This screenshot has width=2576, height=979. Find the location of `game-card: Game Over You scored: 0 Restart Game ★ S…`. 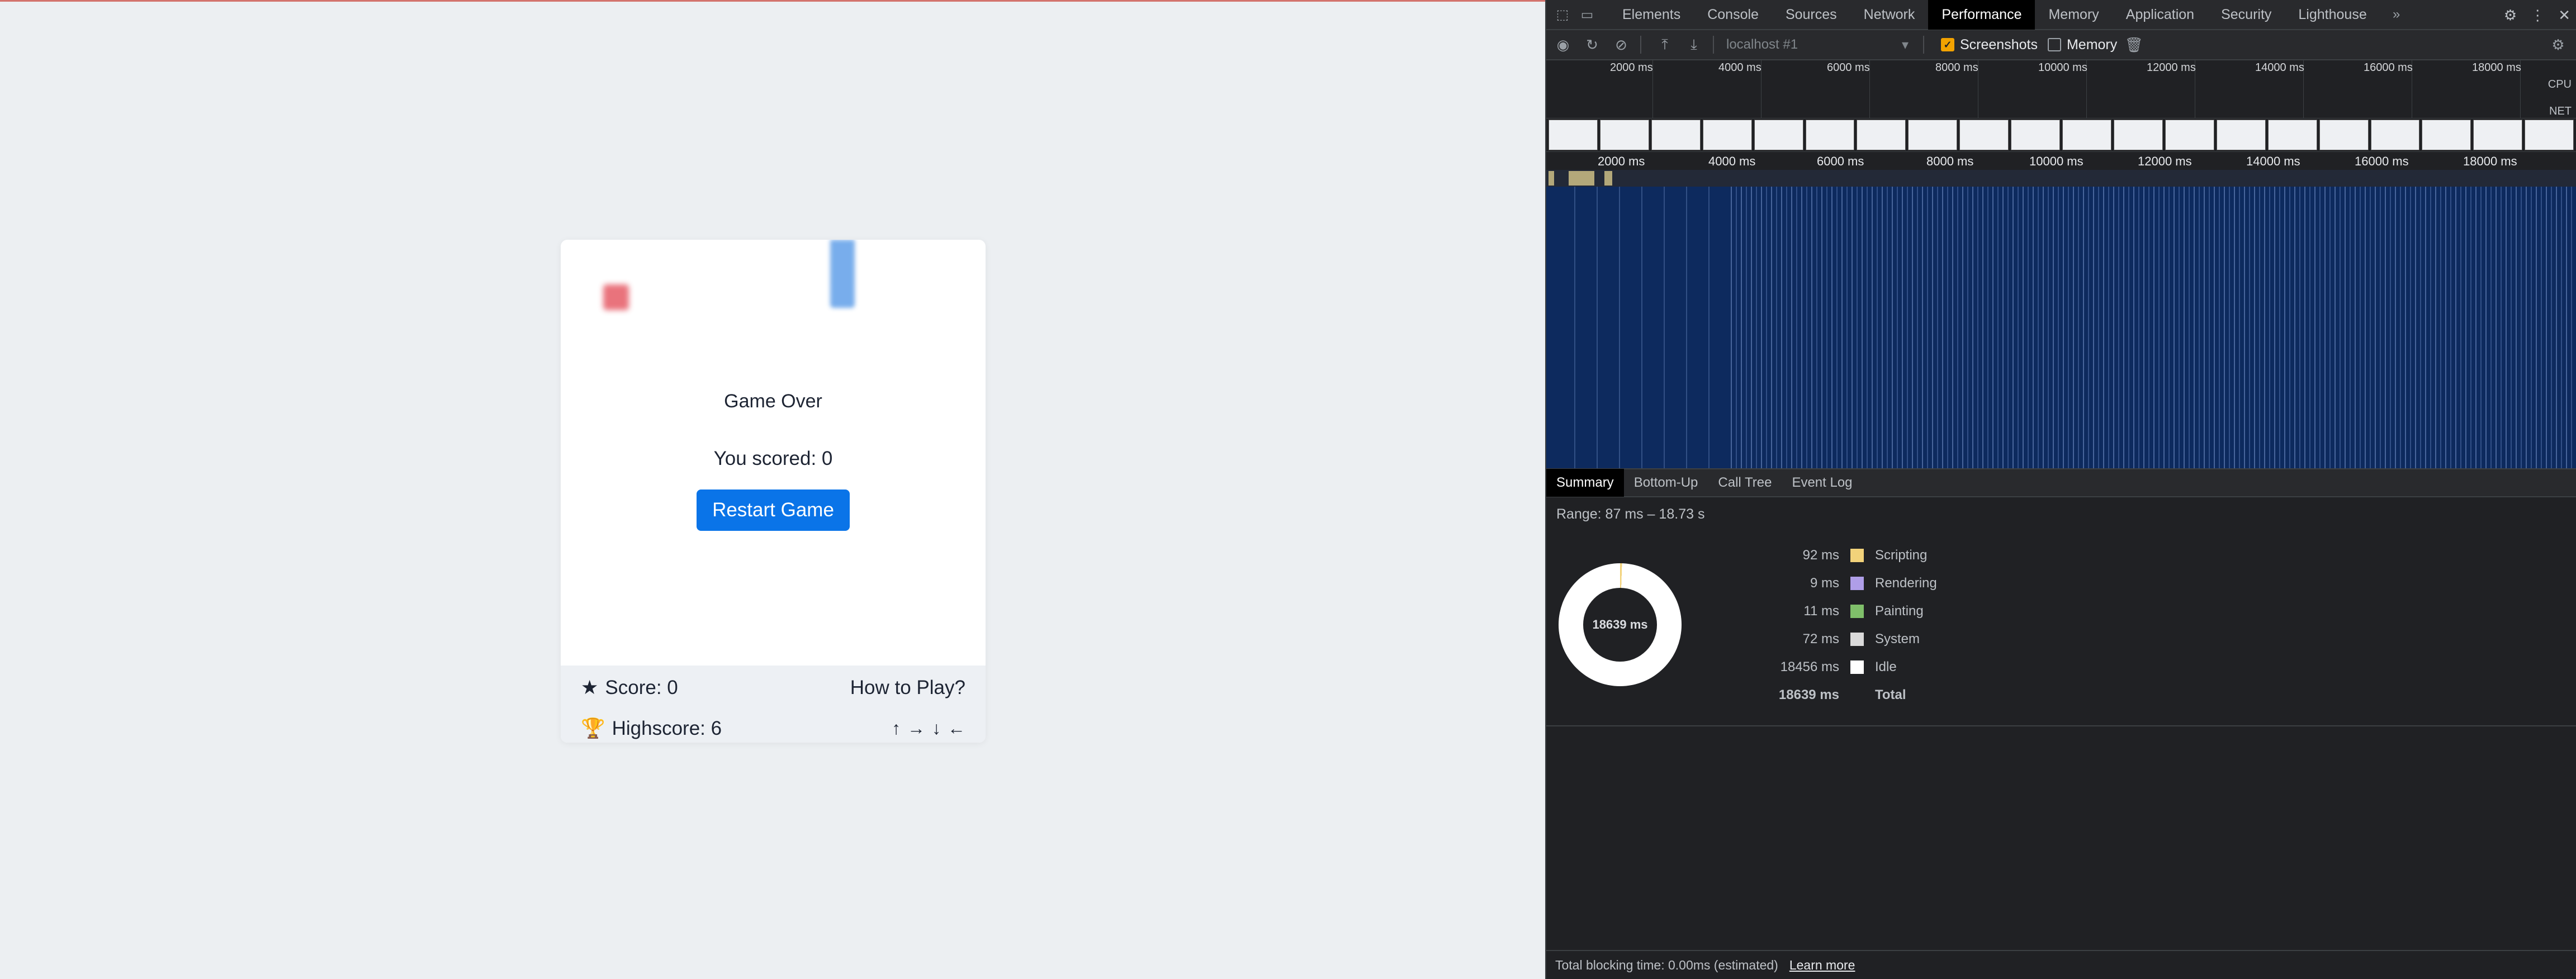

game-card: Game Over You scored: 0 Restart Game ★ S… is located at coordinates (773, 491).